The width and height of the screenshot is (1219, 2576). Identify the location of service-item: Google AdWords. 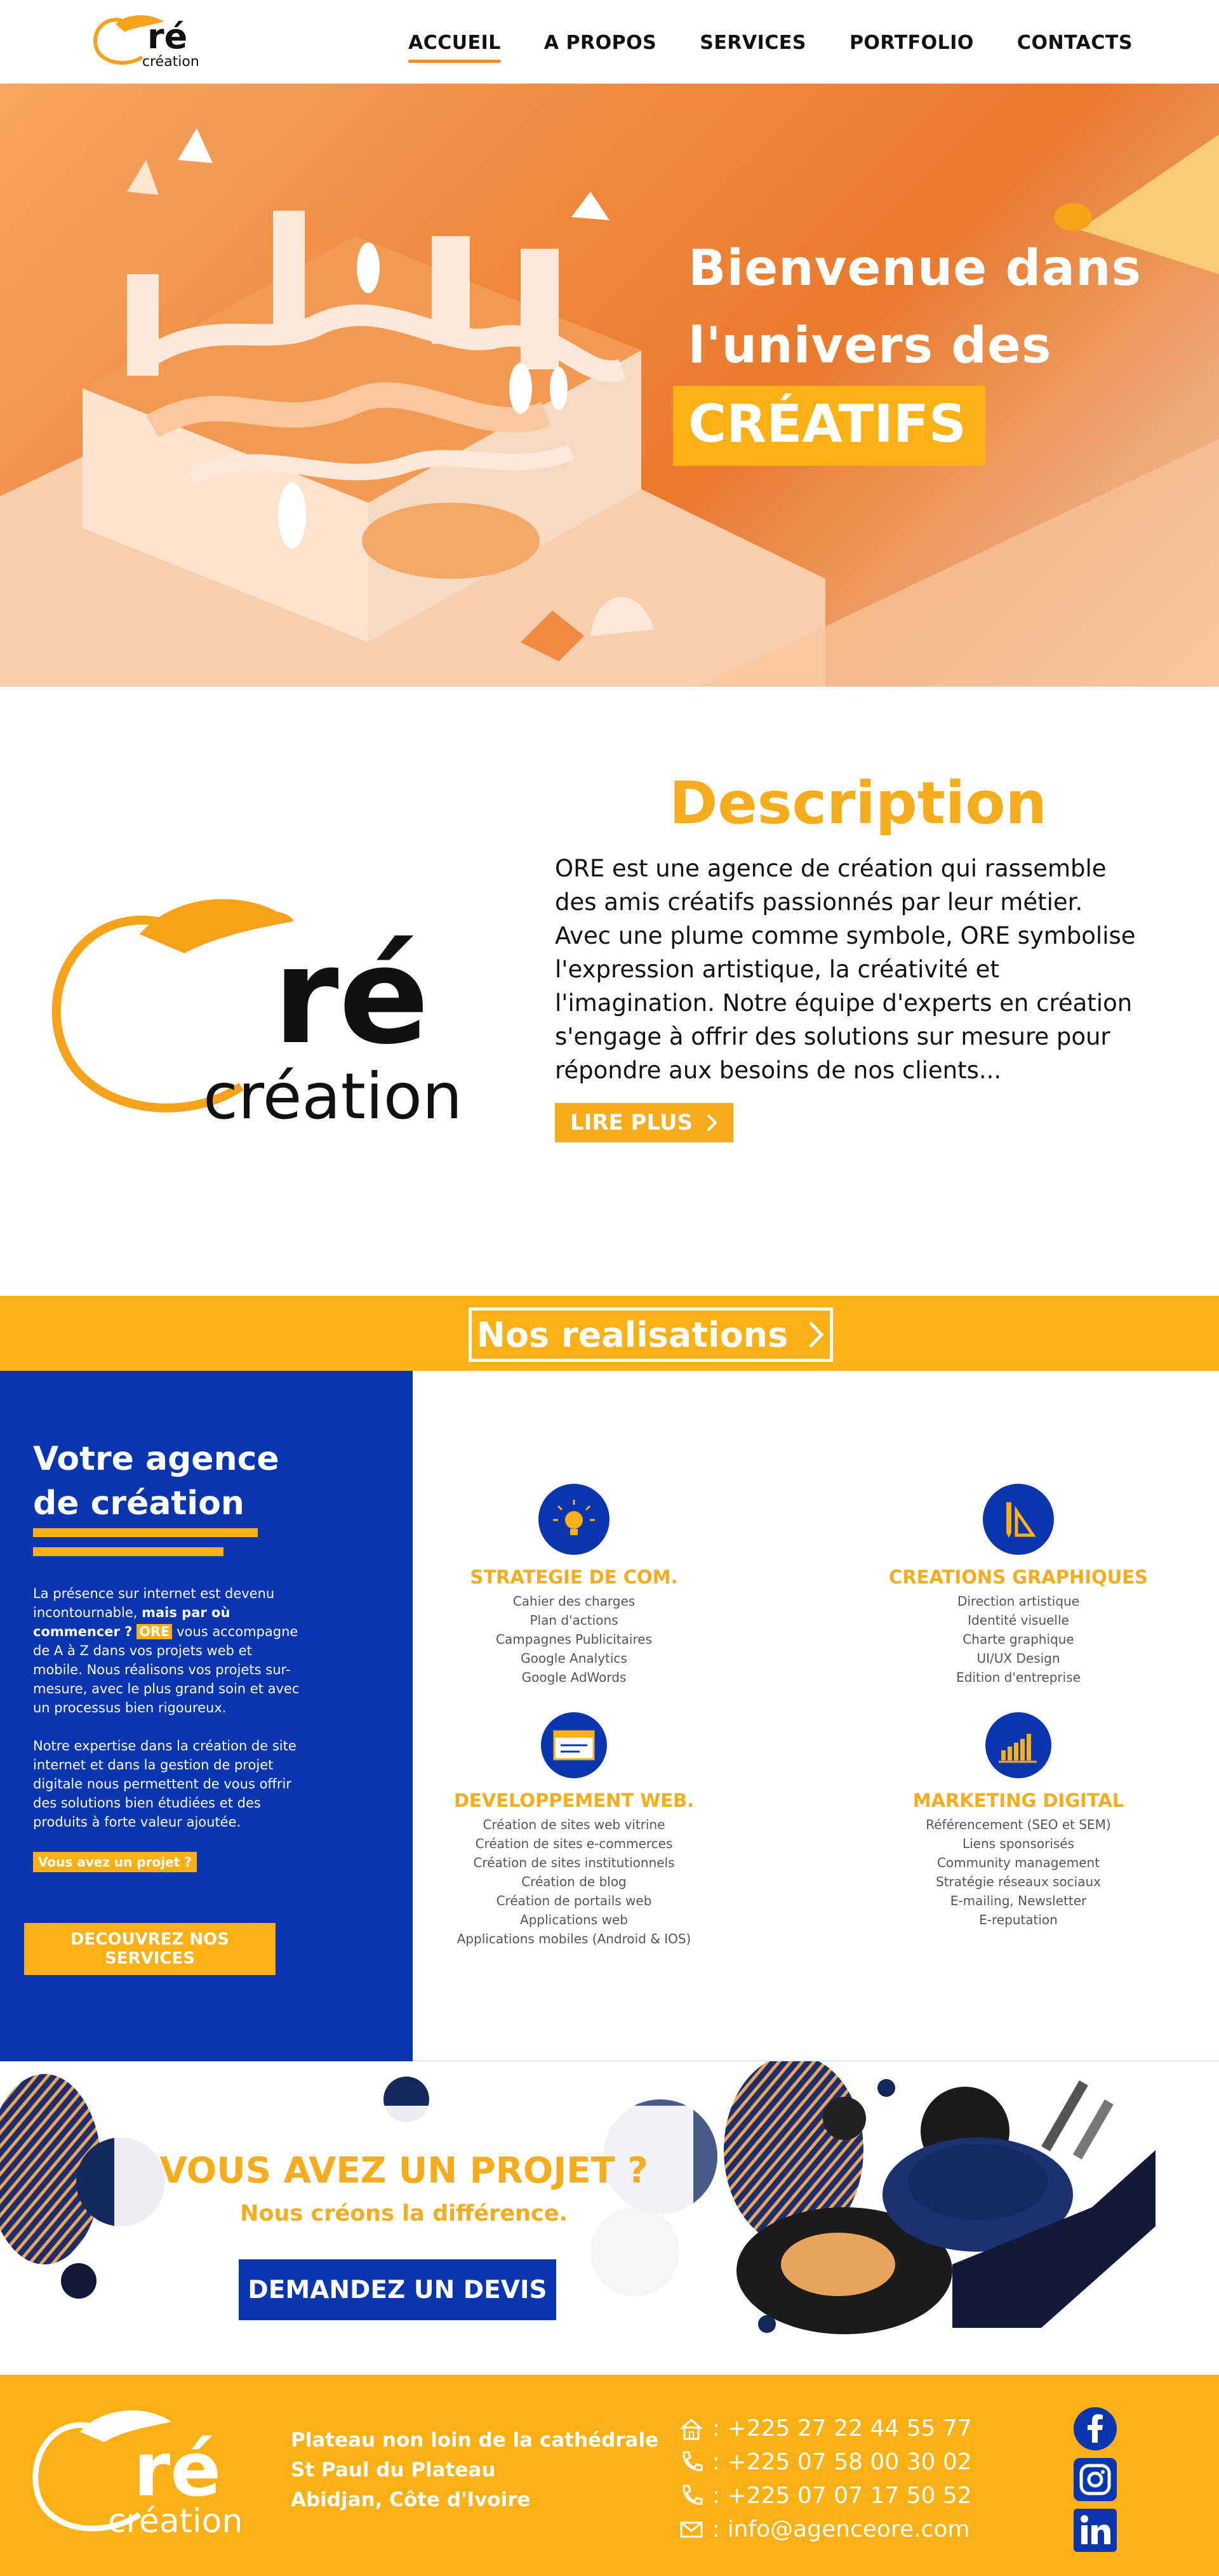
(574, 1677).